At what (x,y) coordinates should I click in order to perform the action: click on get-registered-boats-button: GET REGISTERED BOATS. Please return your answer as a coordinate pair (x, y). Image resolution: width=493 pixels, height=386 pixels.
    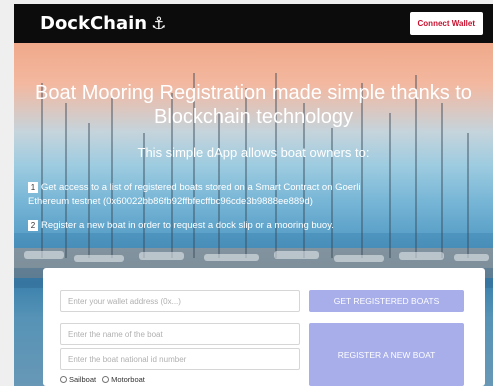
    Looking at the image, I should click on (386, 301).